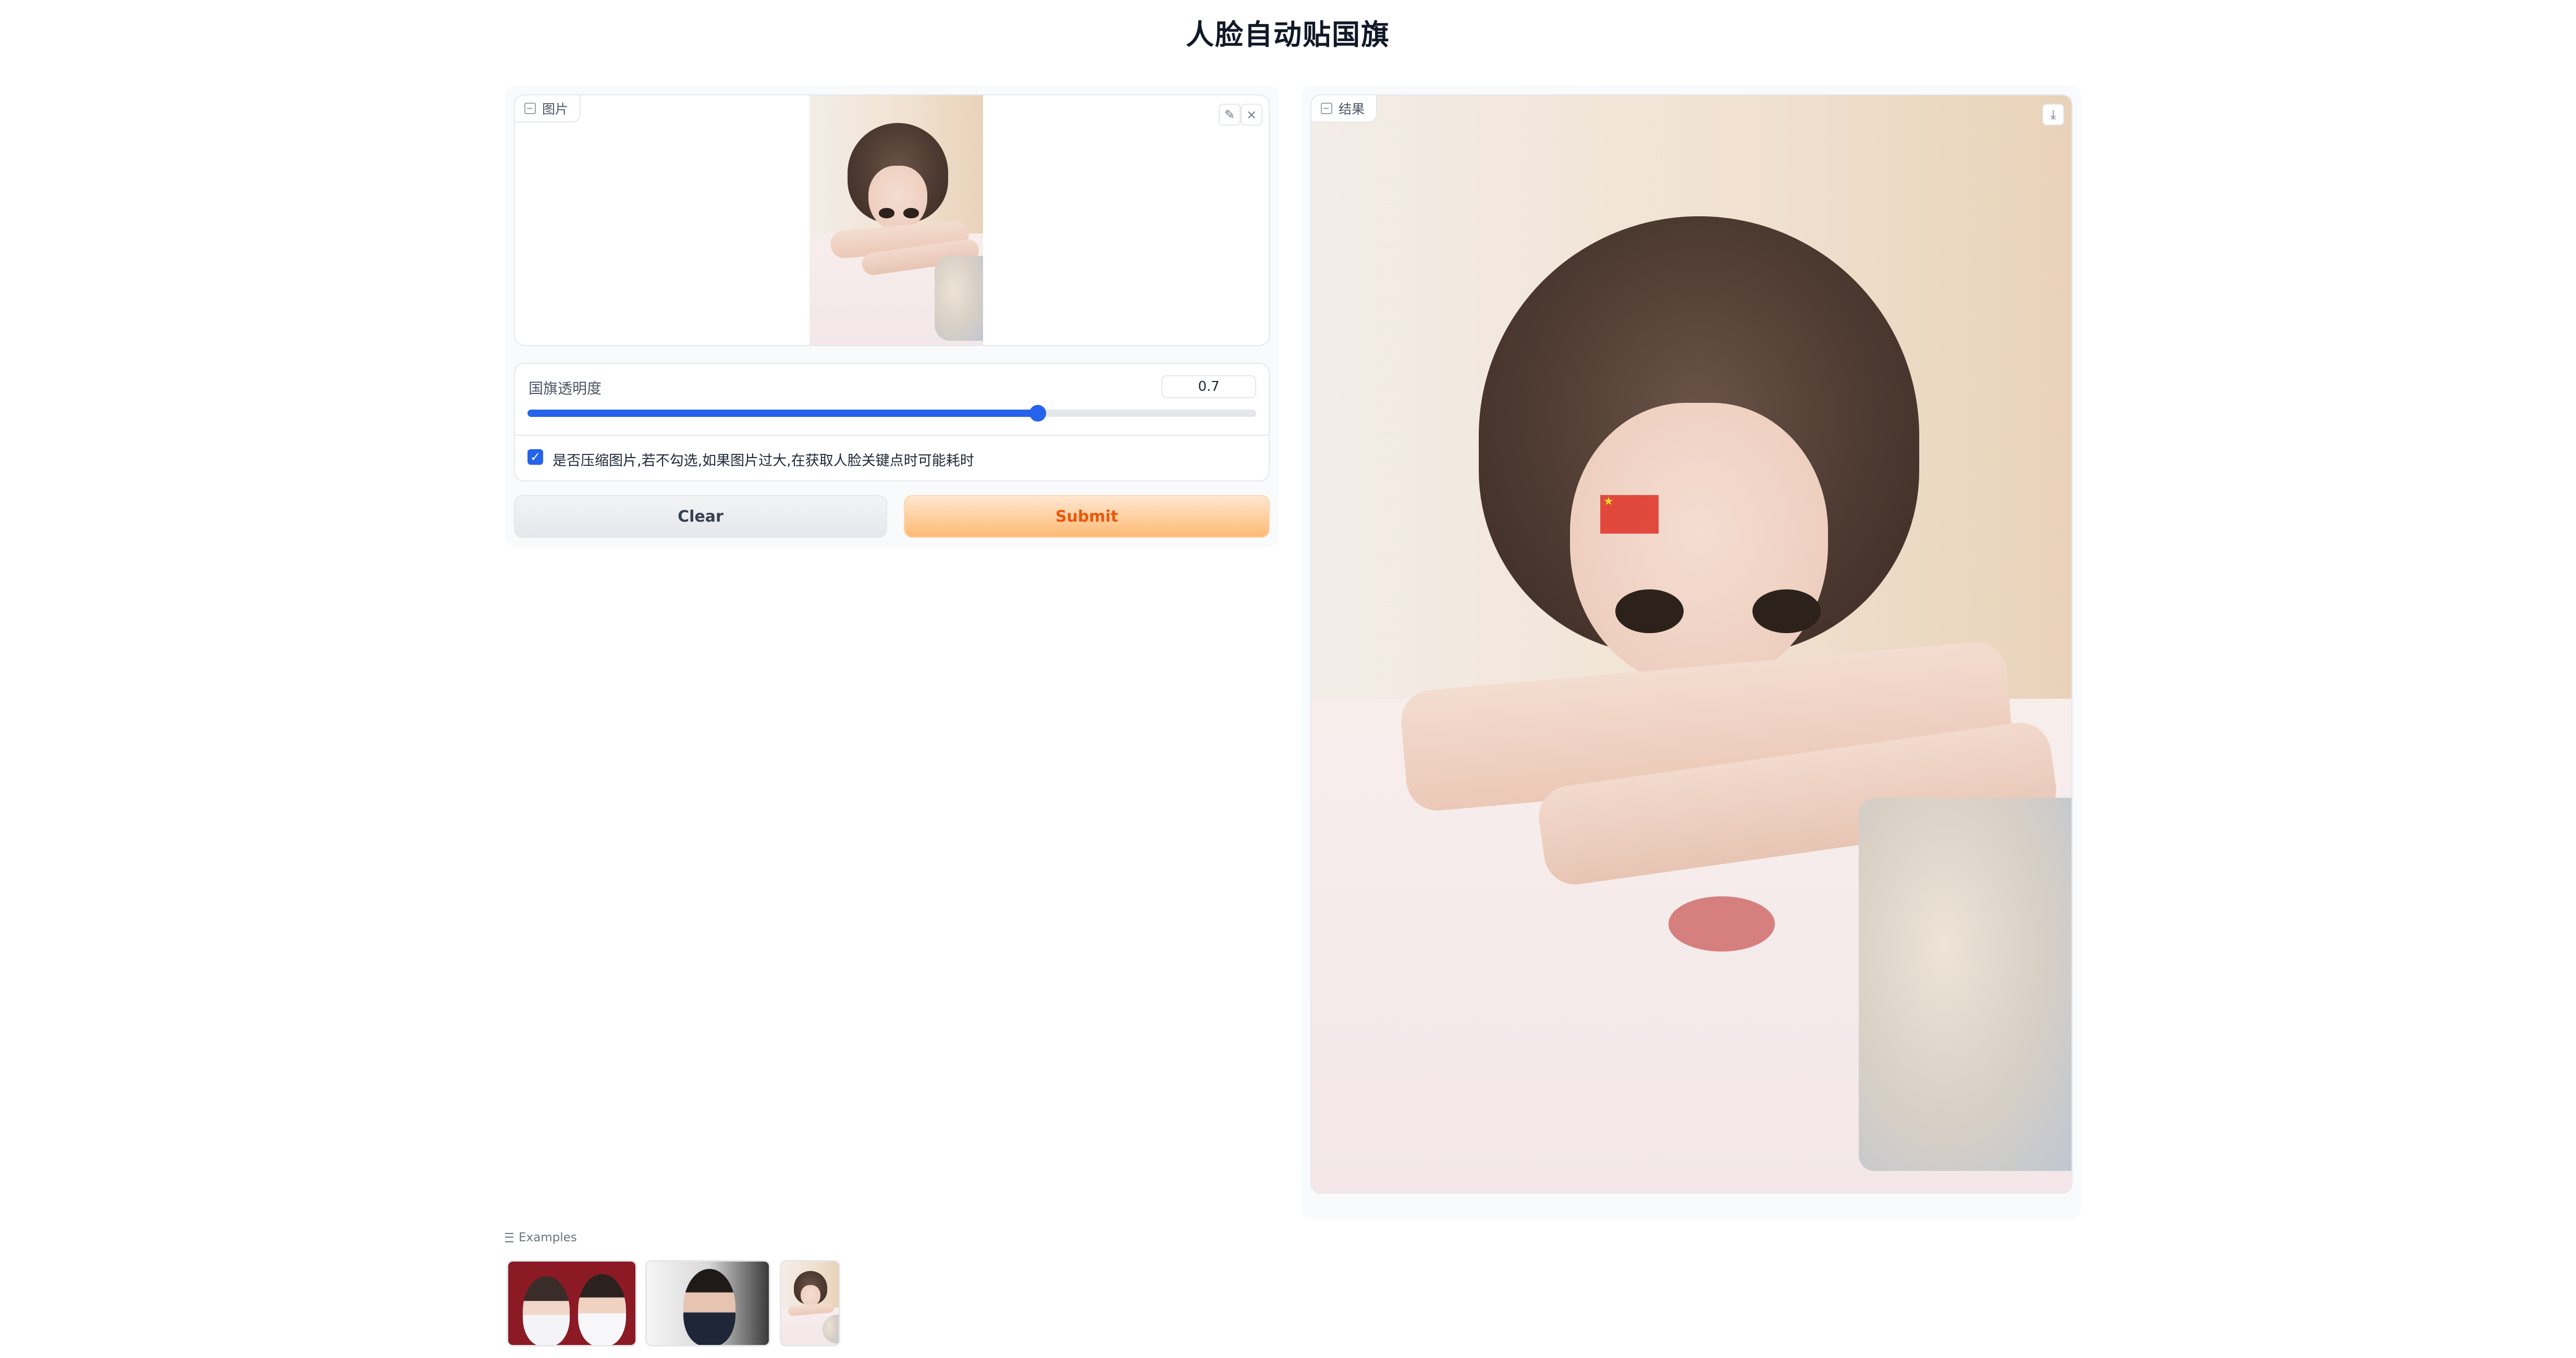  What do you see at coordinates (1629, 515) in the screenshot?
I see `flag-overlay: ★` at bounding box center [1629, 515].